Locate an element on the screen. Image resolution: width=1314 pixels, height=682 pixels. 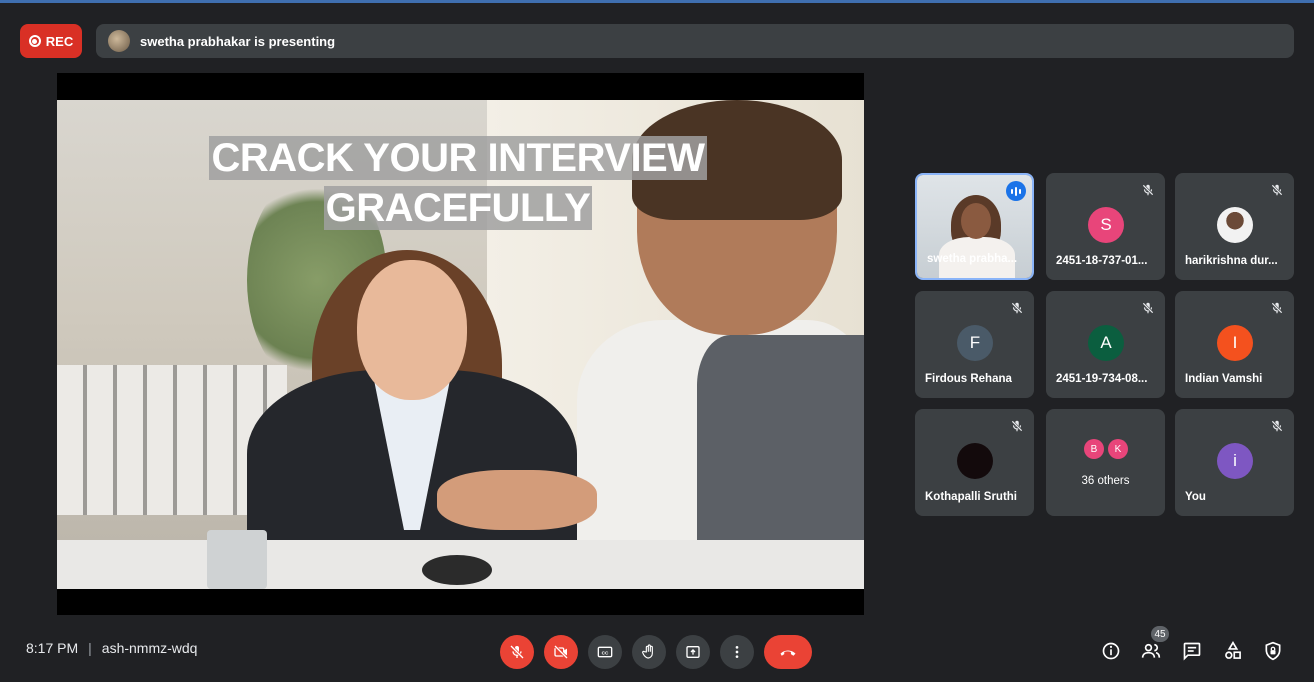
hang-up-icon is located at coordinates (788, 653).